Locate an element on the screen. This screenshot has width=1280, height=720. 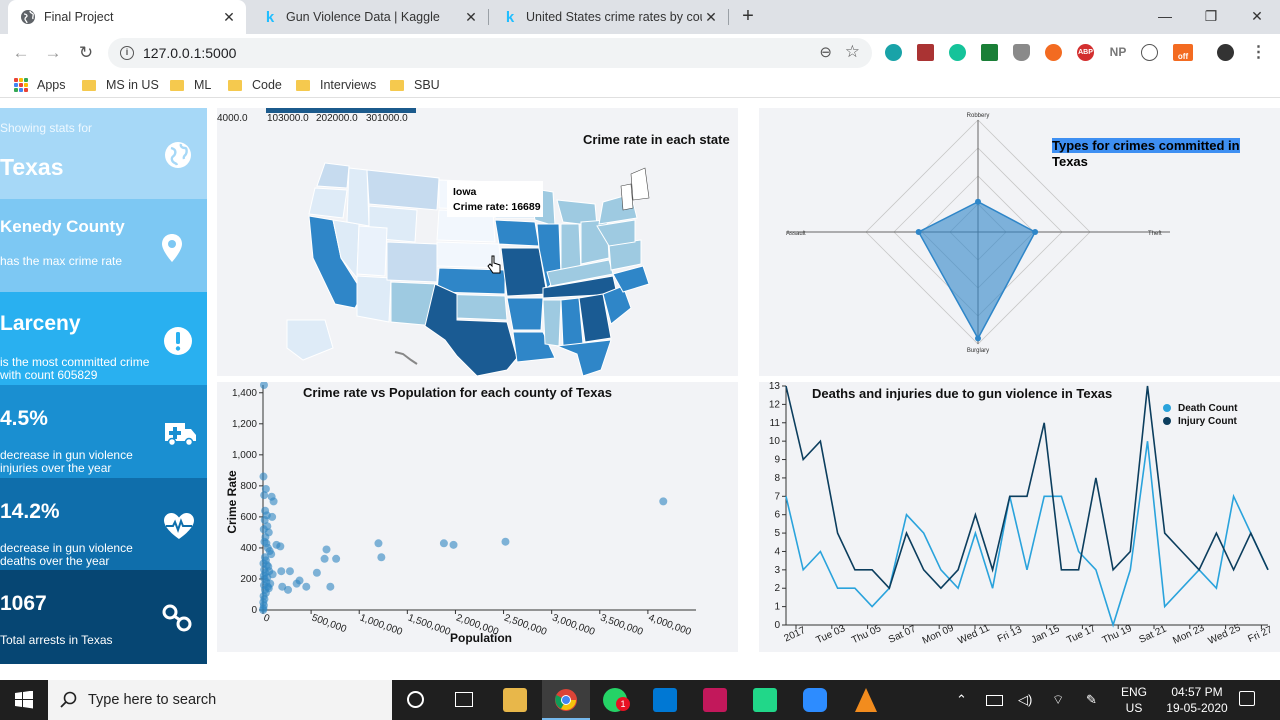
extension-np-icon: NP is located at coordinates (1118, 52).